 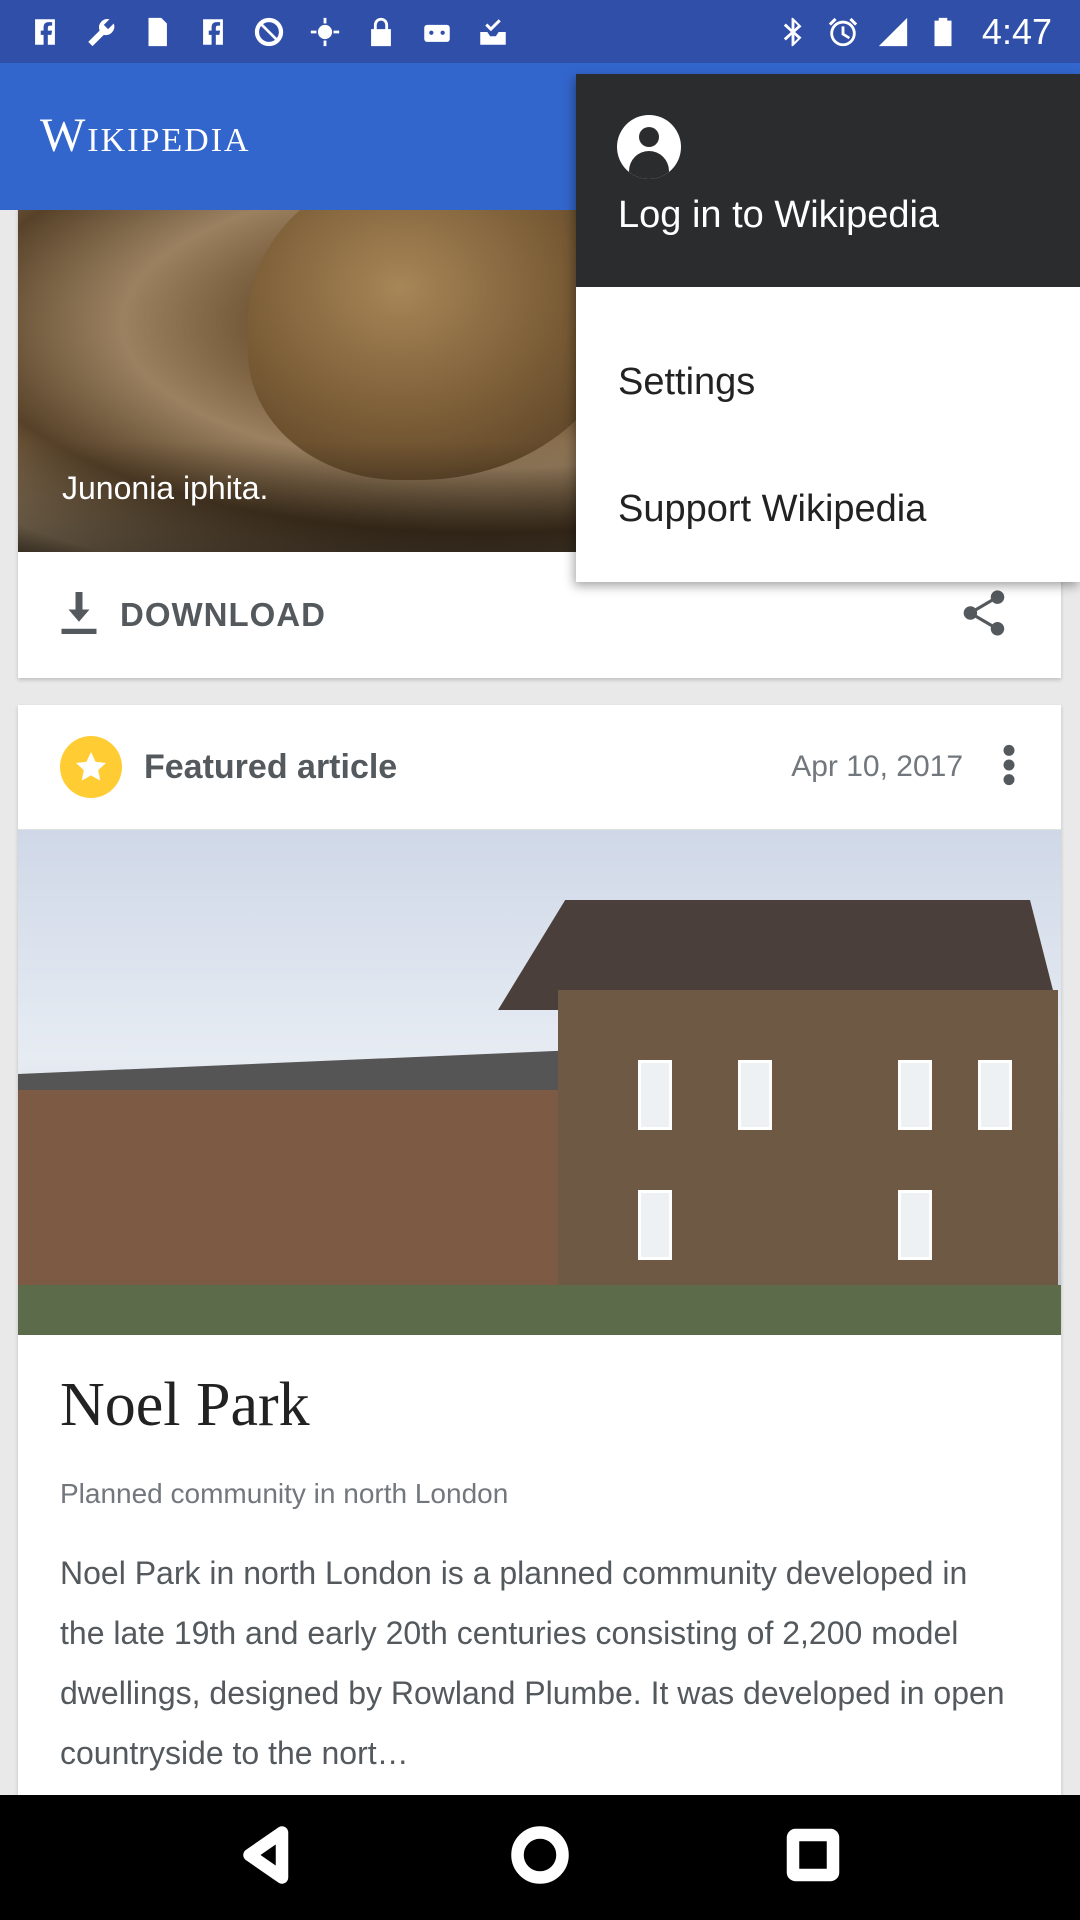 What do you see at coordinates (267, 1857) in the screenshot?
I see `back-icon` at bounding box center [267, 1857].